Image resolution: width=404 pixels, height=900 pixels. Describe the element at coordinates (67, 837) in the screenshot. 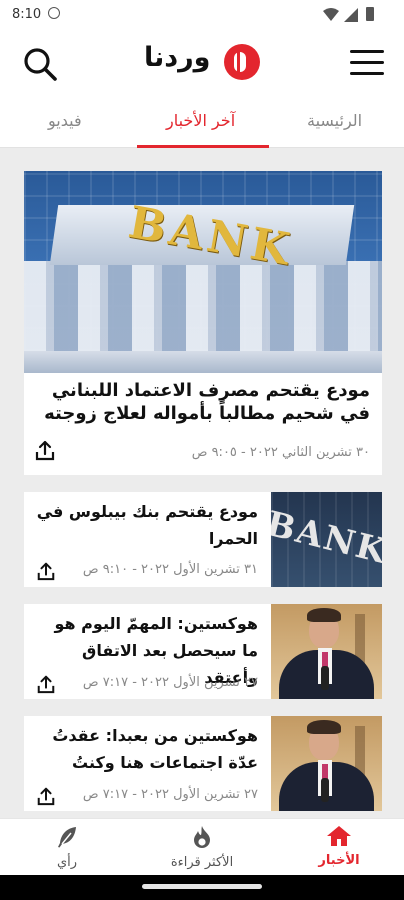

I see `feather-icon` at that location.